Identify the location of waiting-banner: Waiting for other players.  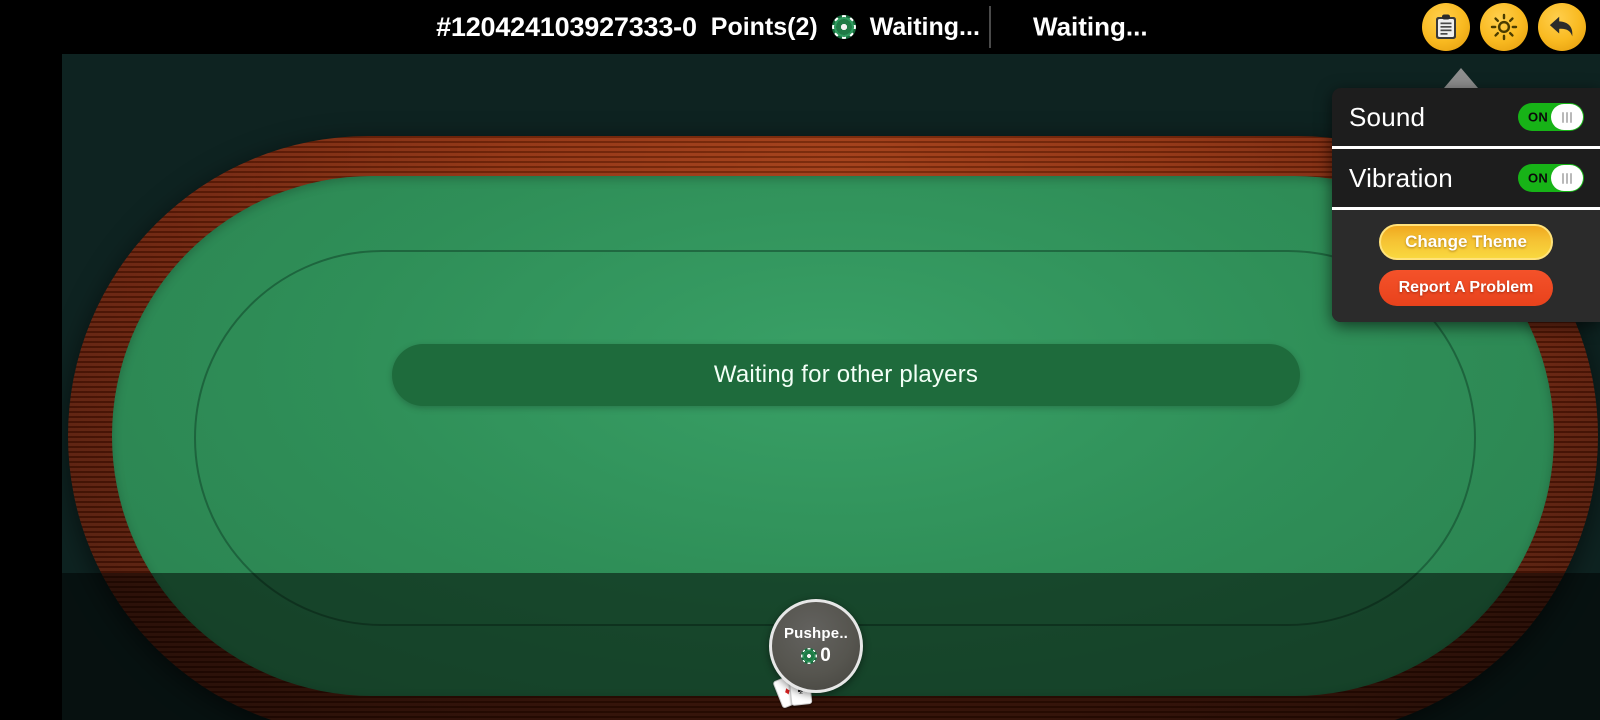
(846, 375).